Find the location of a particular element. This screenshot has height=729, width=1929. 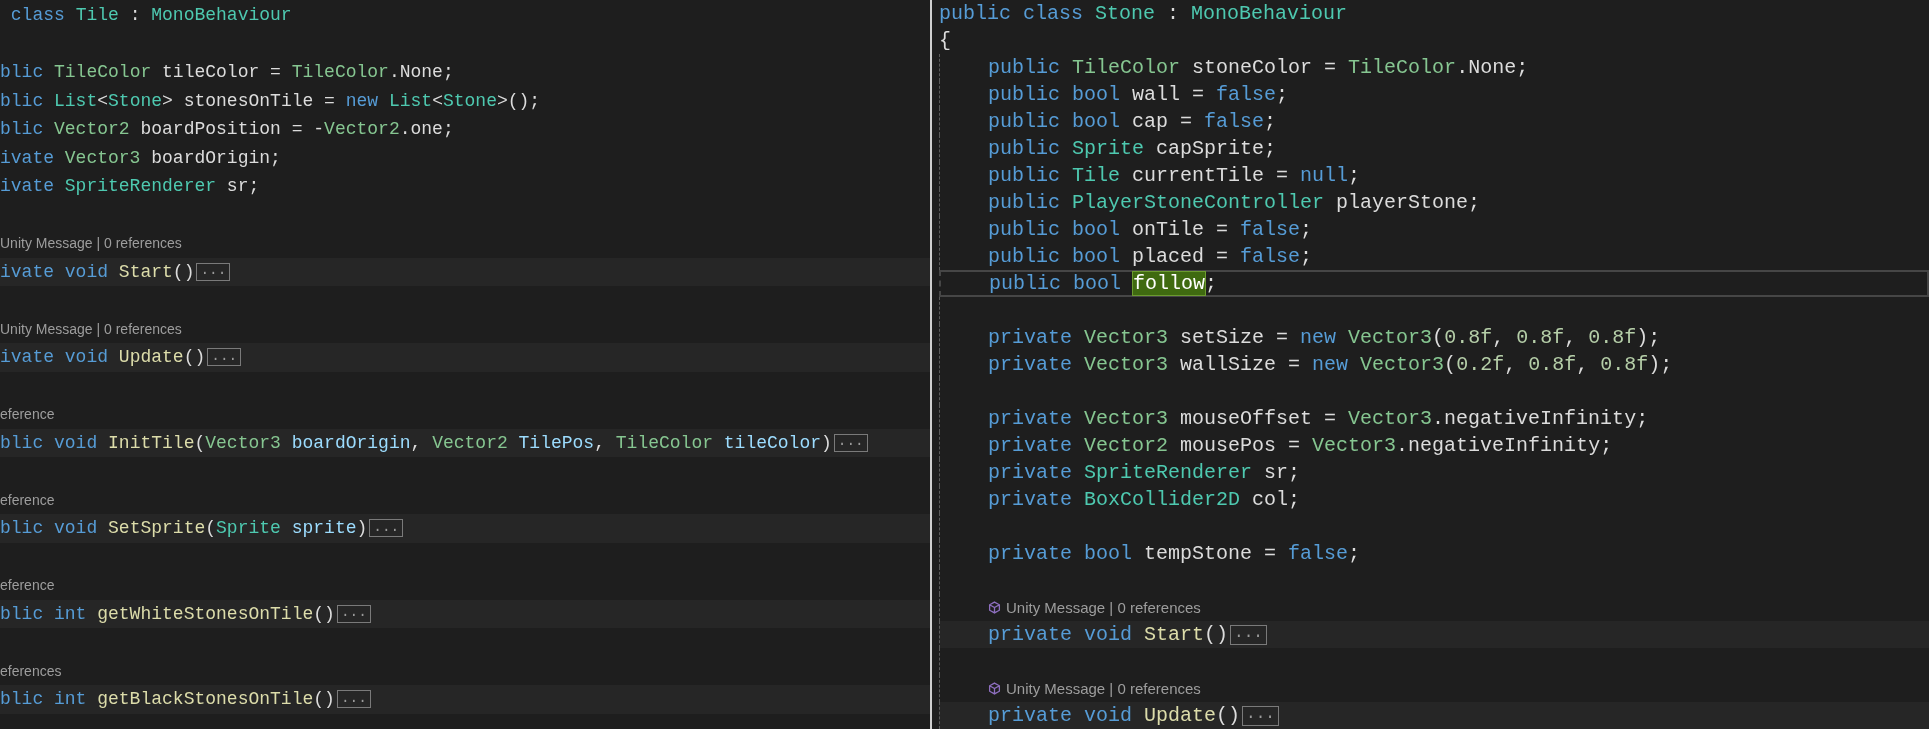

code-text: class Tile : MonoBehaviour is located at coordinates (150, 15).